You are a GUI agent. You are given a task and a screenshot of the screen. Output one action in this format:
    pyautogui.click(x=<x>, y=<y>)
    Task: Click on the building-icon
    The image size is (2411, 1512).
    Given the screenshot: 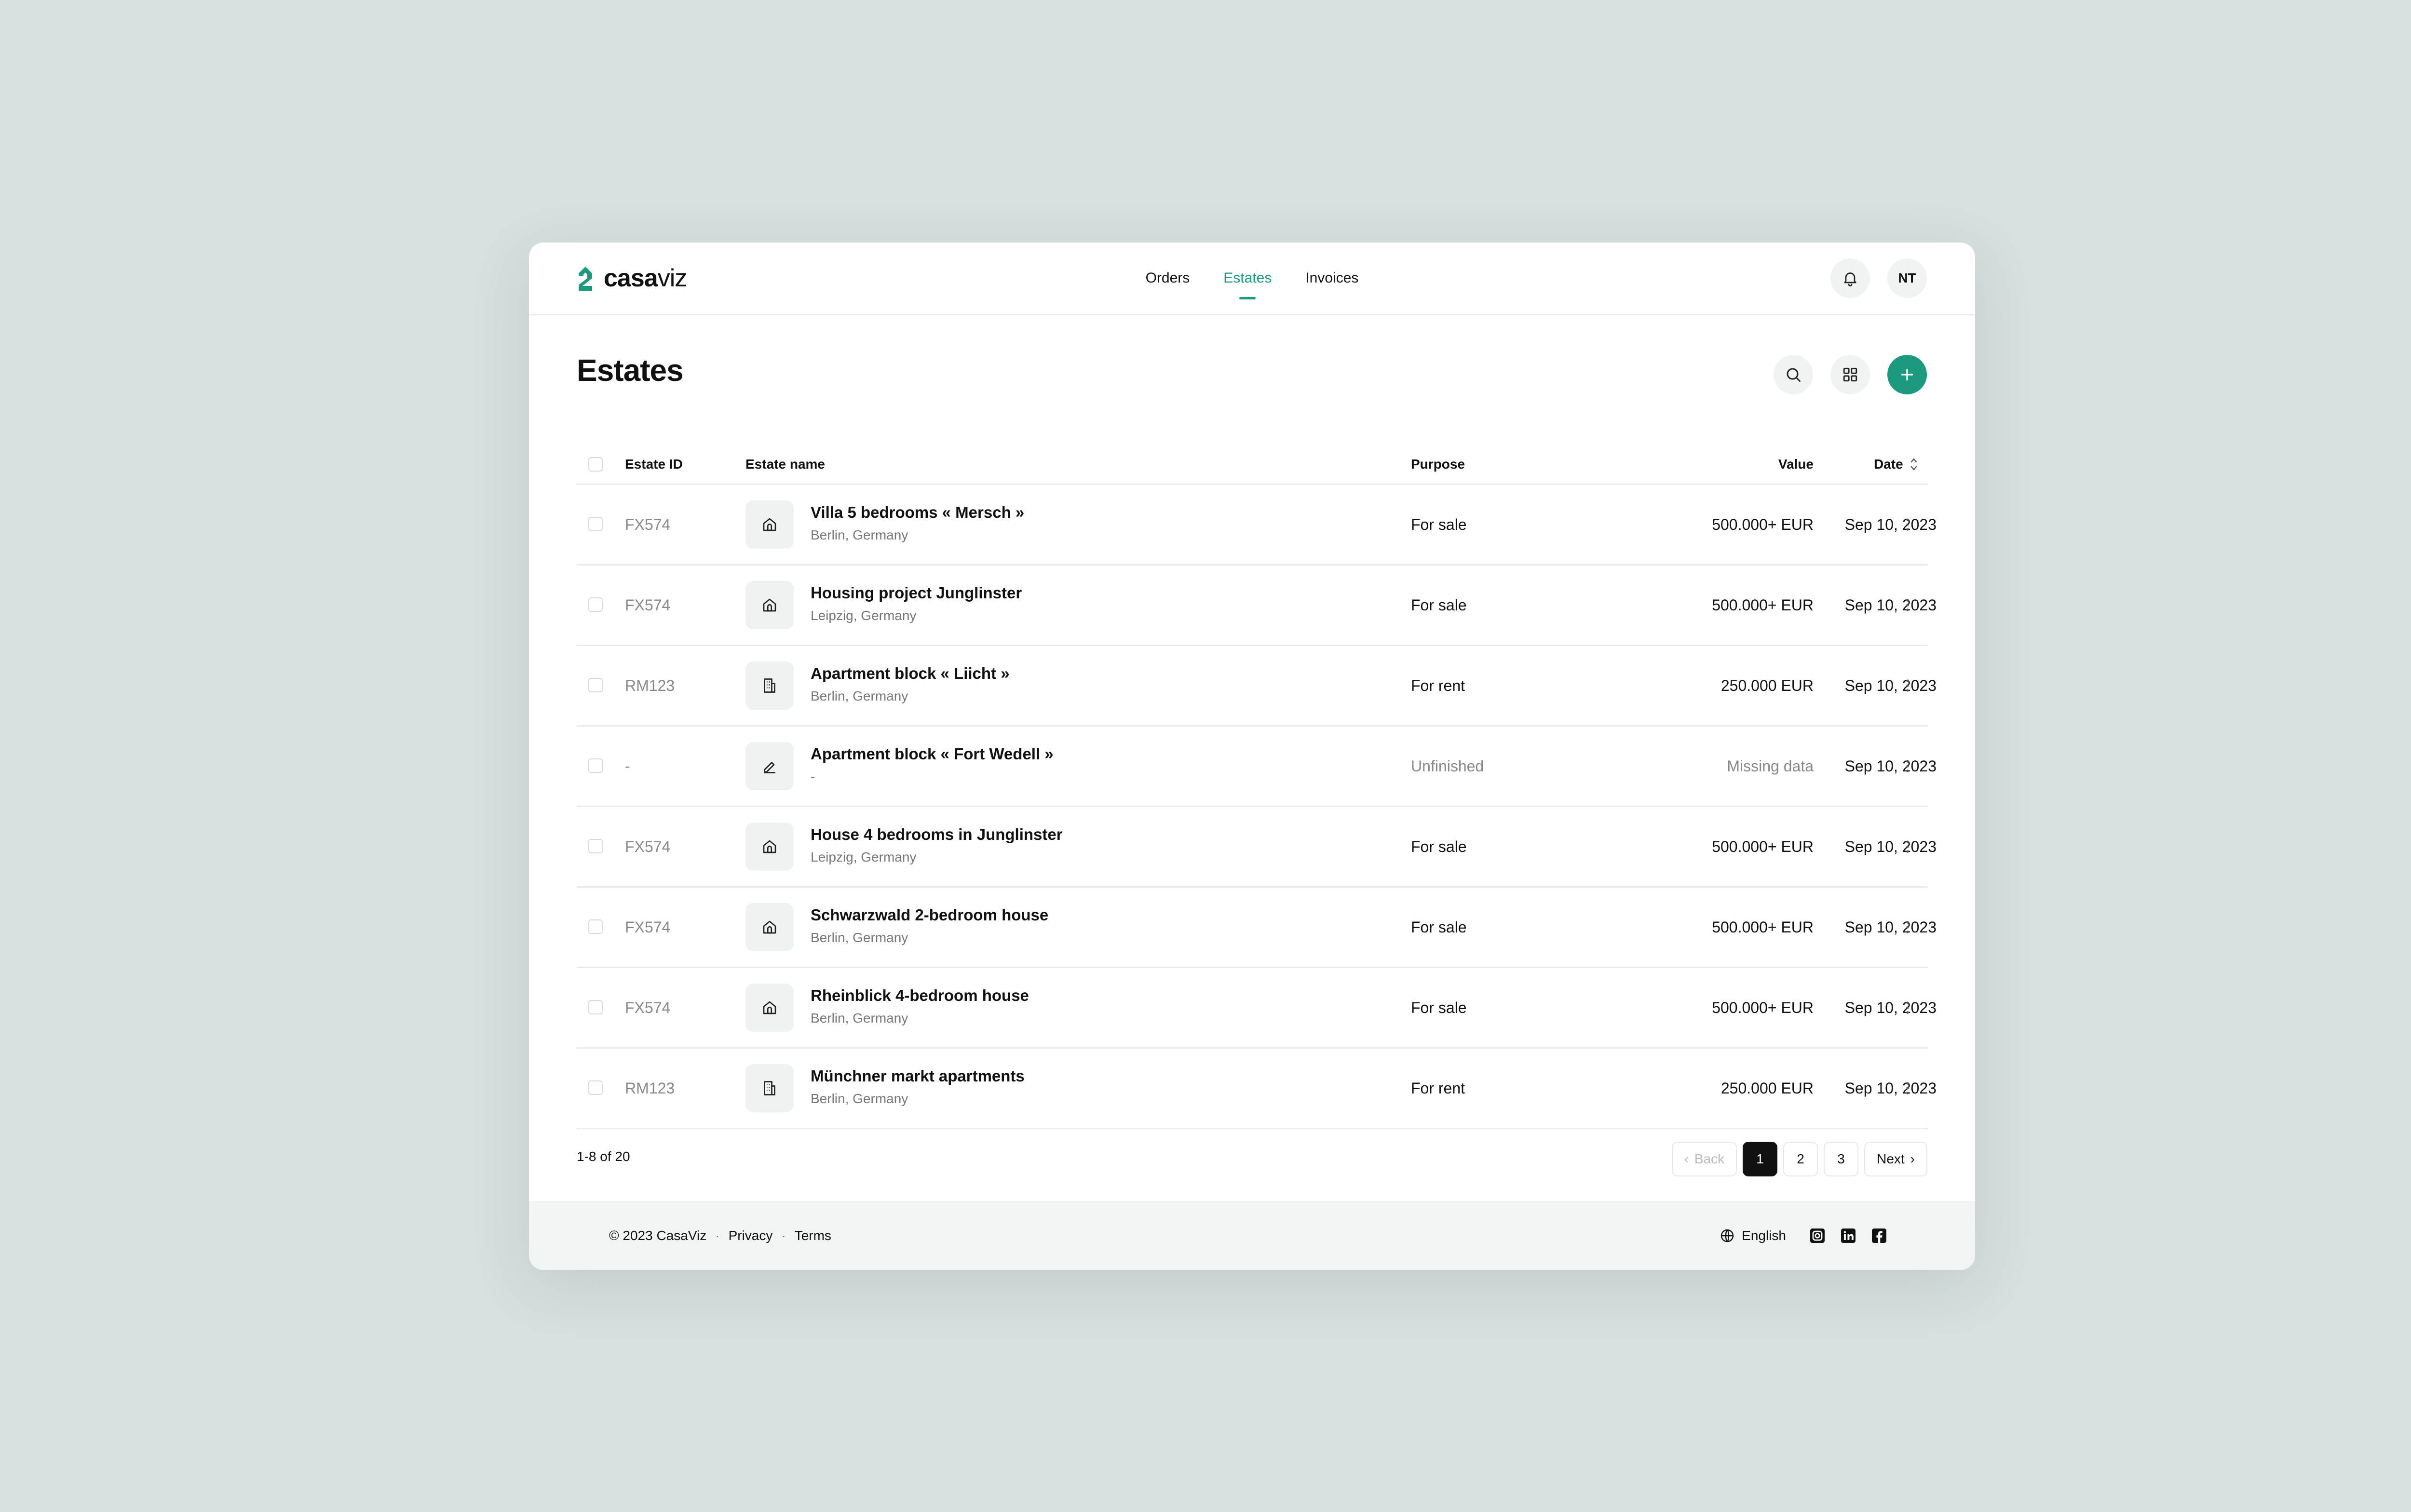 What is the action you would take?
    pyautogui.click(x=769, y=686)
    